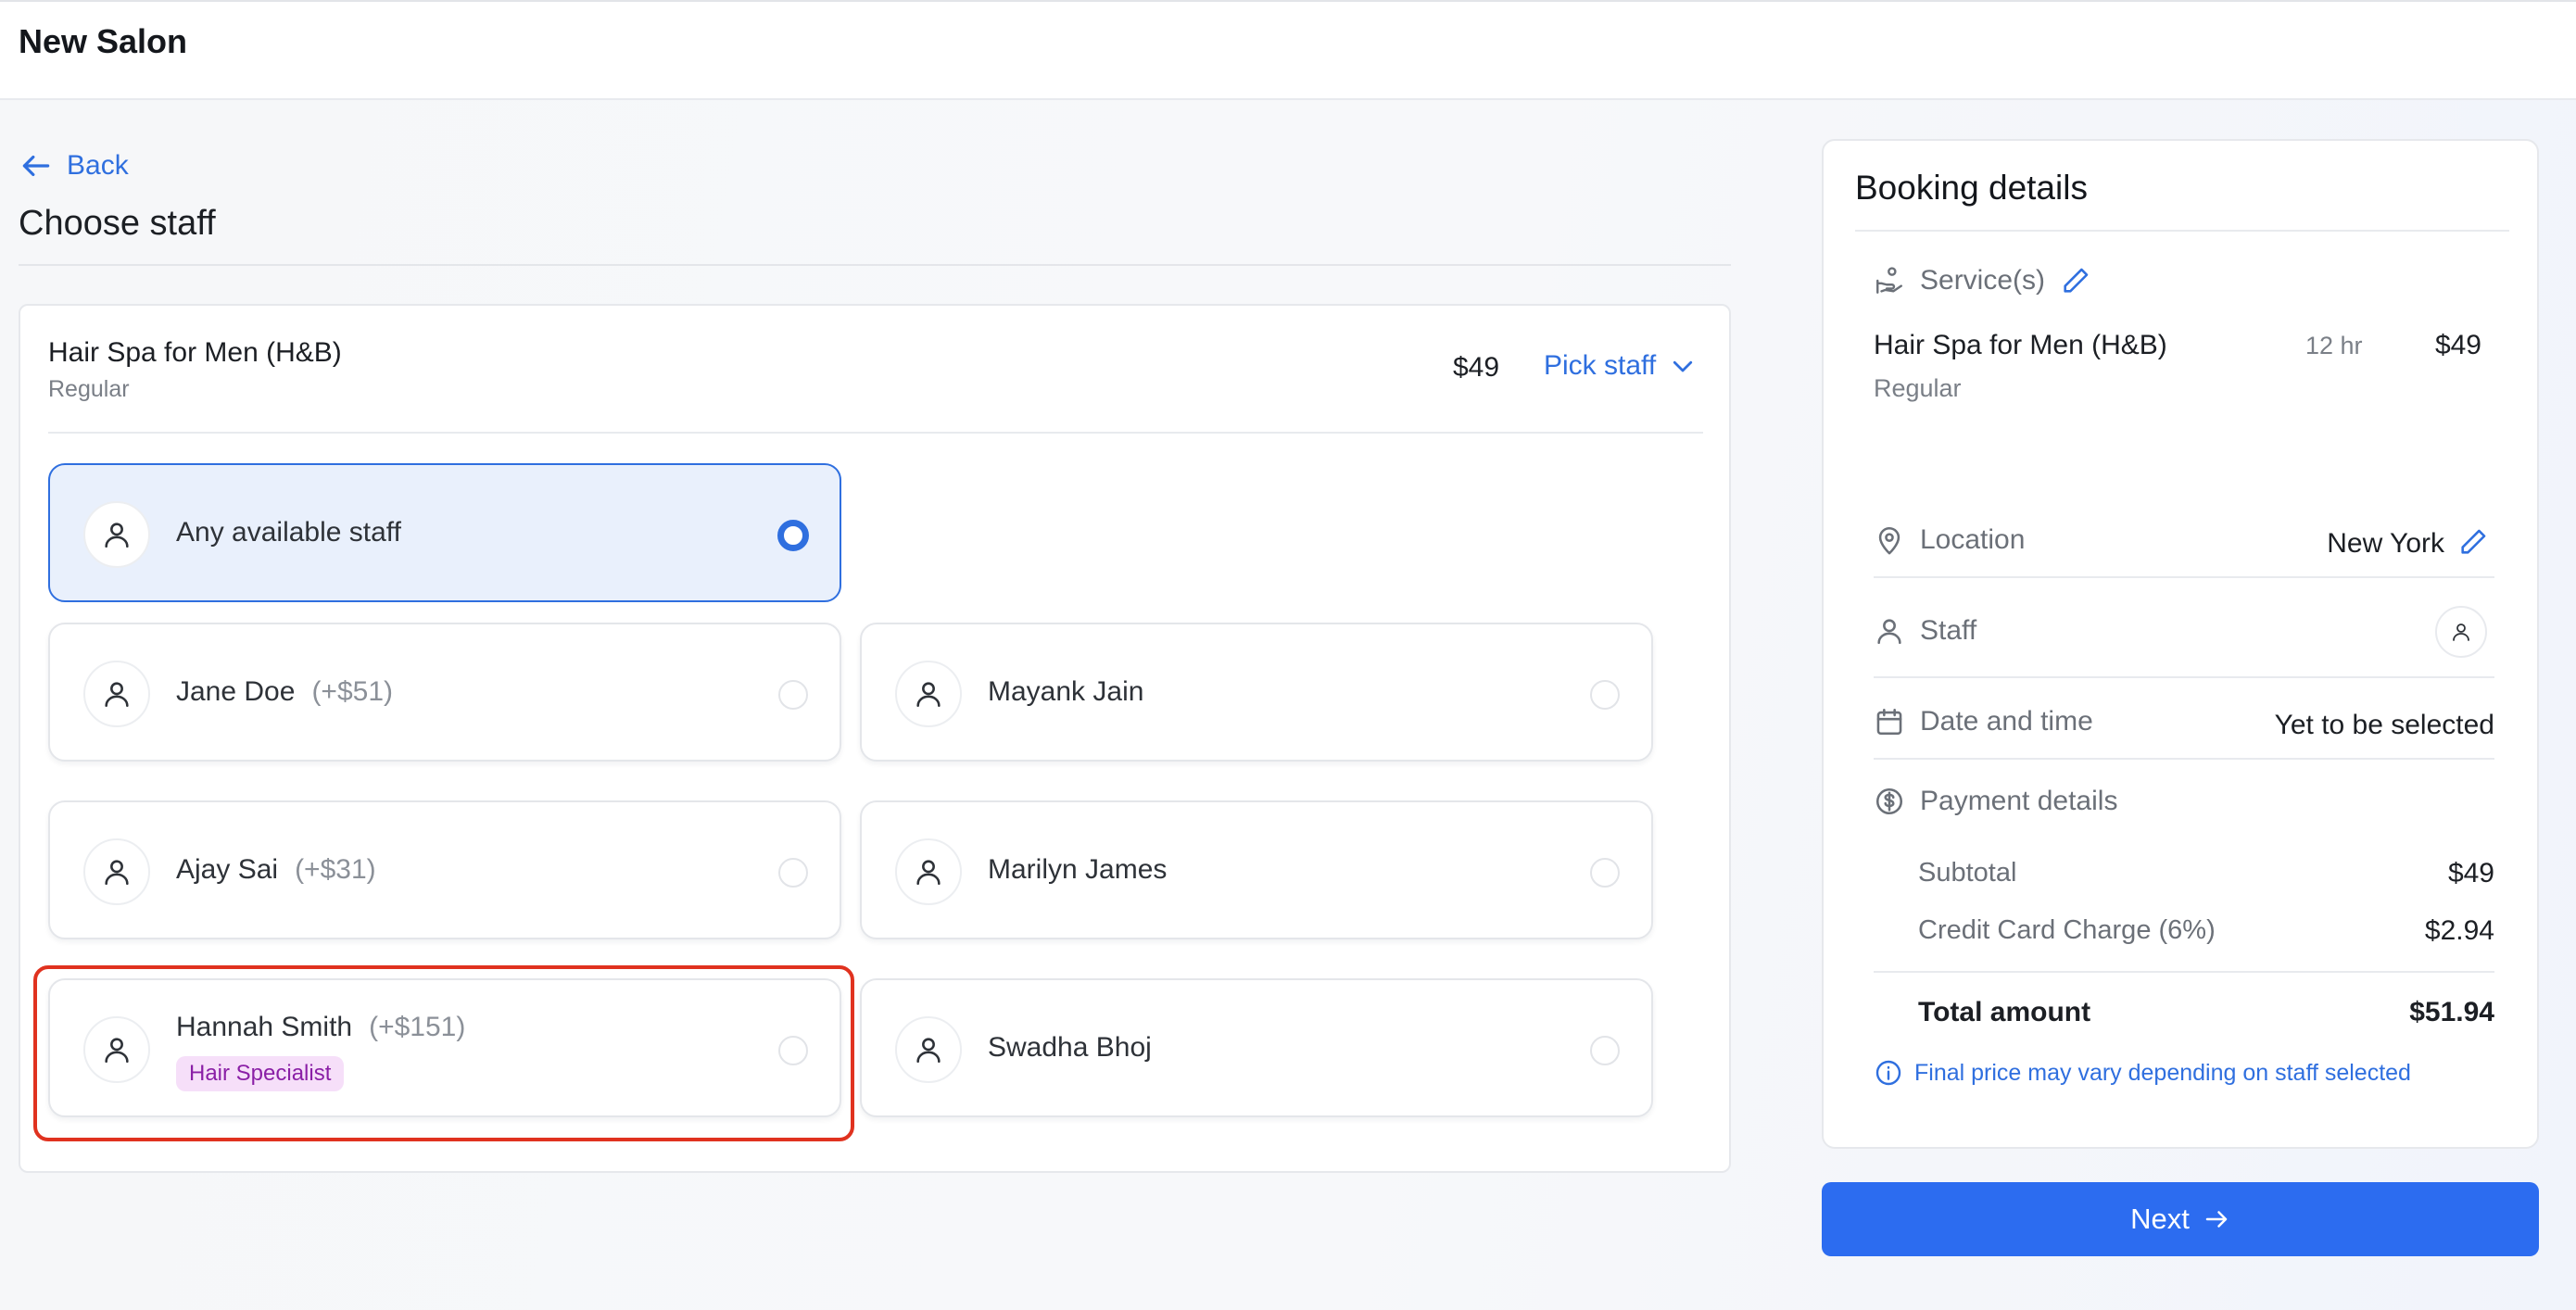 Image resolution: width=2576 pixels, height=1310 pixels. I want to click on staff-name: Swadha Bhoj, so click(1070, 1047).